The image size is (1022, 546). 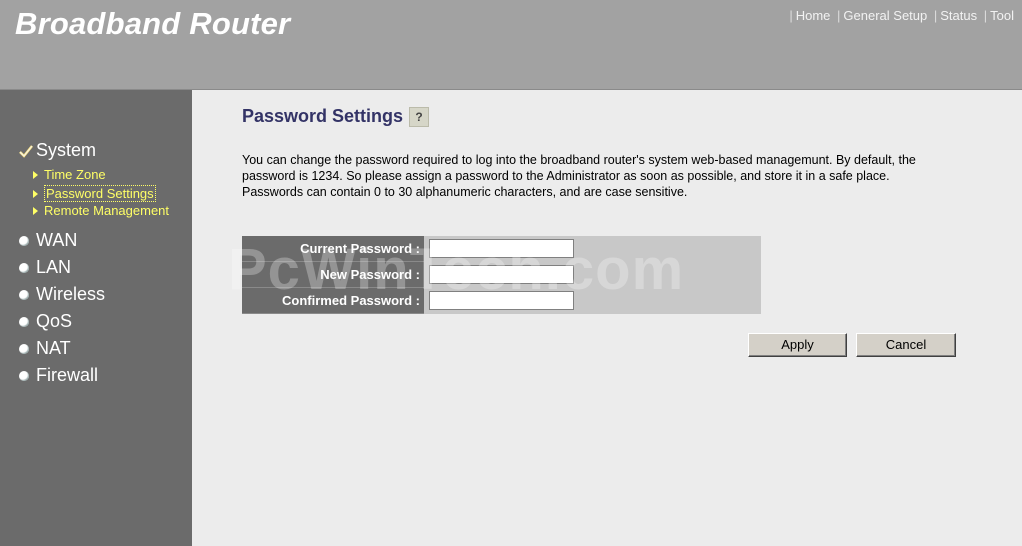 What do you see at coordinates (906, 345) in the screenshot?
I see `cancel-button: Cancel` at bounding box center [906, 345].